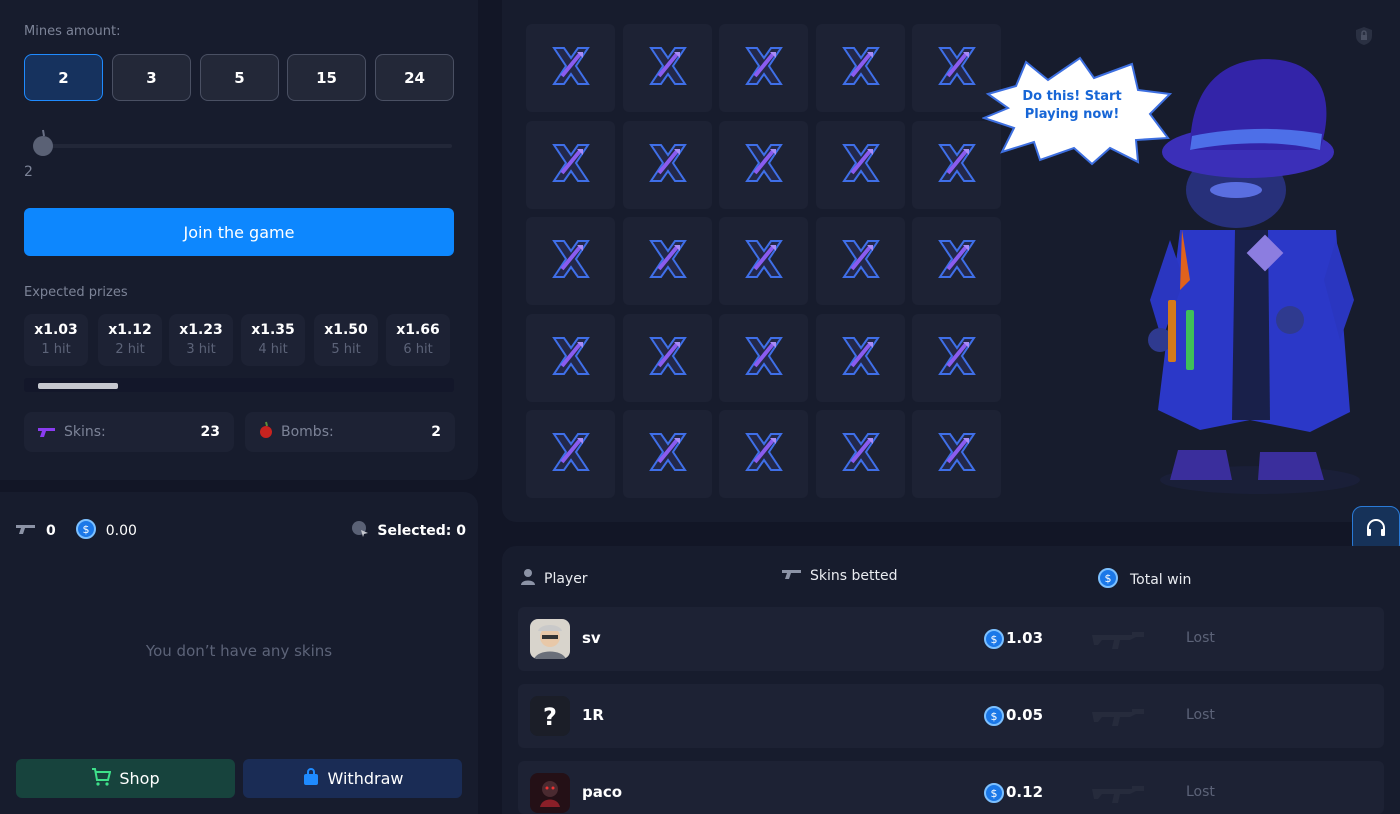 Image resolution: width=1400 pixels, height=814 pixels. Describe the element at coordinates (951, 639) in the screenshot. I see `table-row: sv $ 1.03 Lost` at that location.